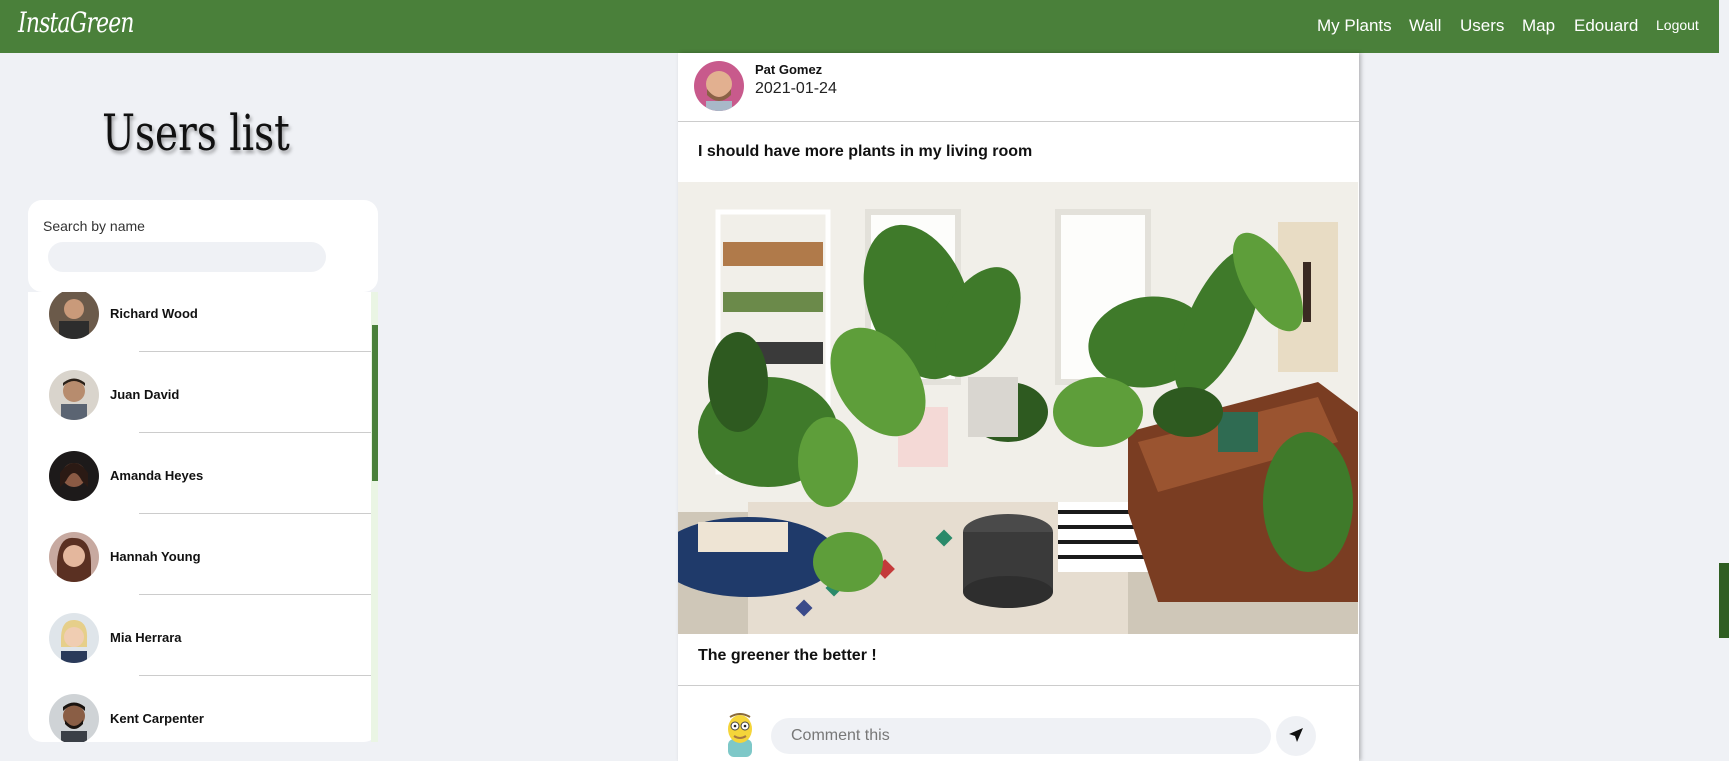 Image resolution: width=1729 pixels, height=761 pixels. Describe the element at coordinates (375, 403) in the screenshot. I see `users-scrollbar-thumb` at that location.